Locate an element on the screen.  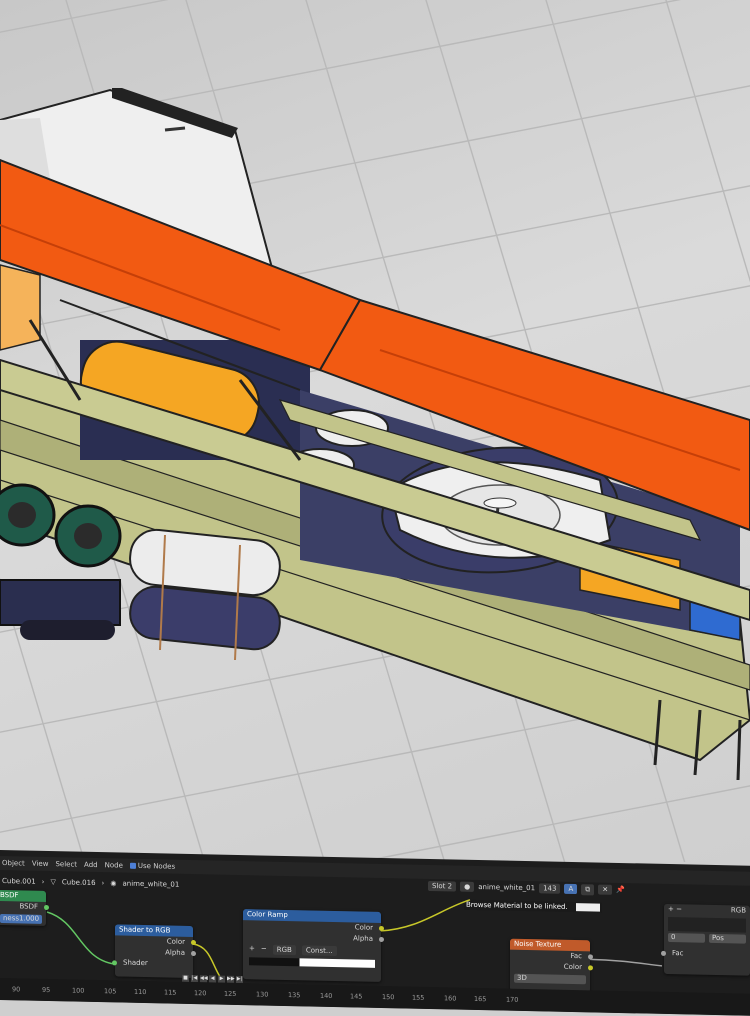
tick-label: 145 is located at coordinates (356, 996).